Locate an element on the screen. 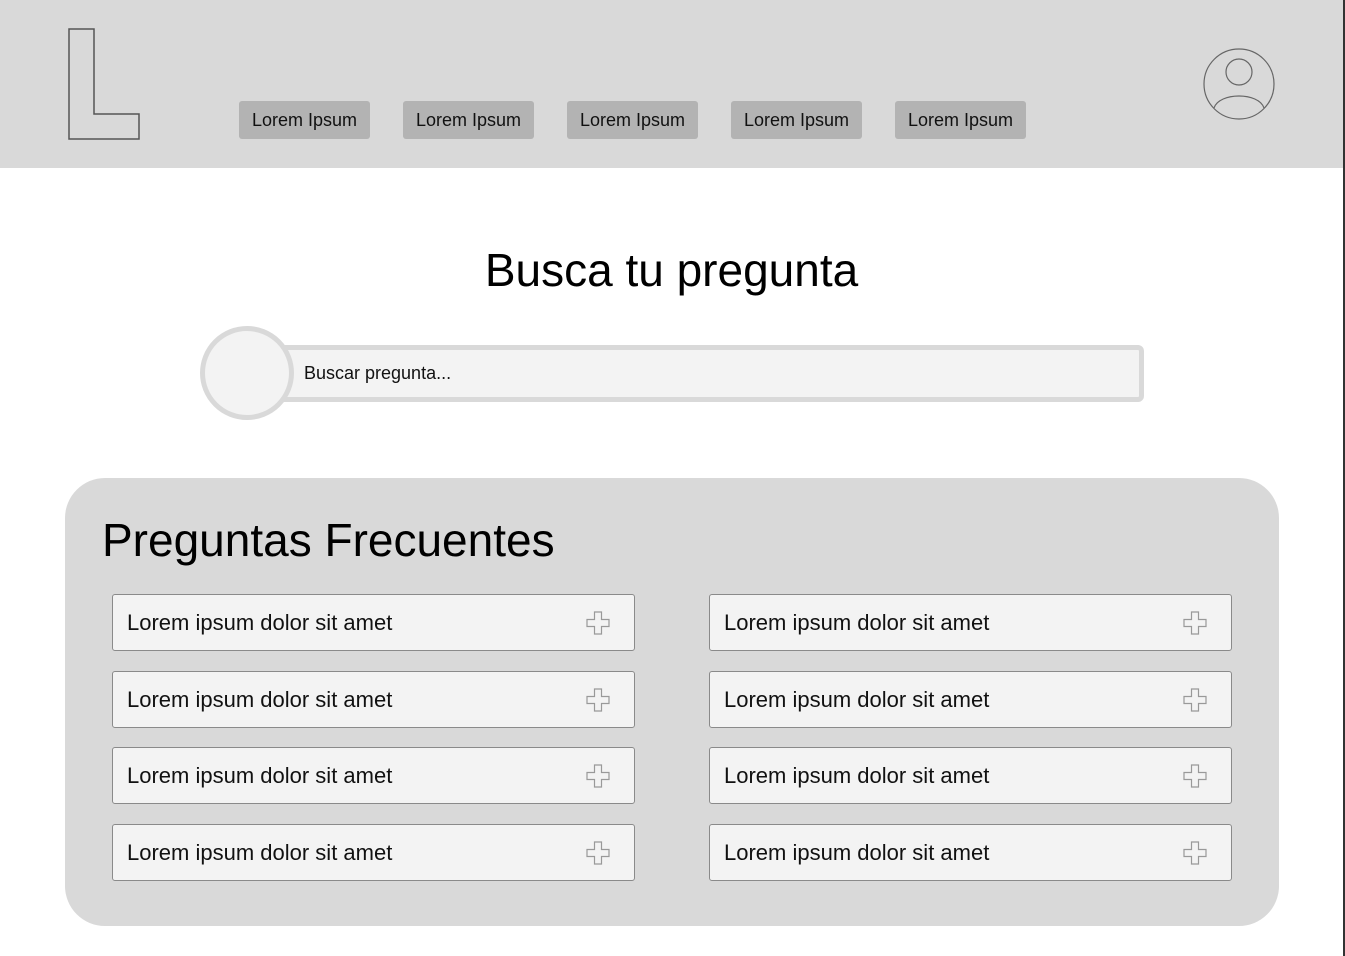  nav-item-3: Lorem Ipsum is located at coordinates (632, 120).